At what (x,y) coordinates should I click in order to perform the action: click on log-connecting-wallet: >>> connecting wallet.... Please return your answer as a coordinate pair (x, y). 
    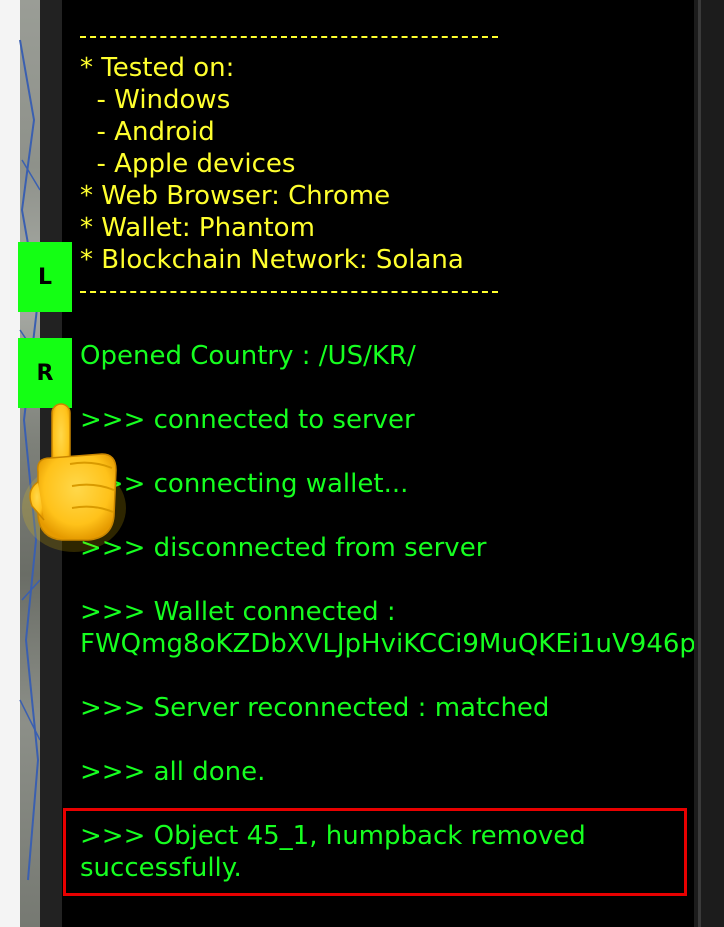
    Looking at the image, I should click on (244, 484).